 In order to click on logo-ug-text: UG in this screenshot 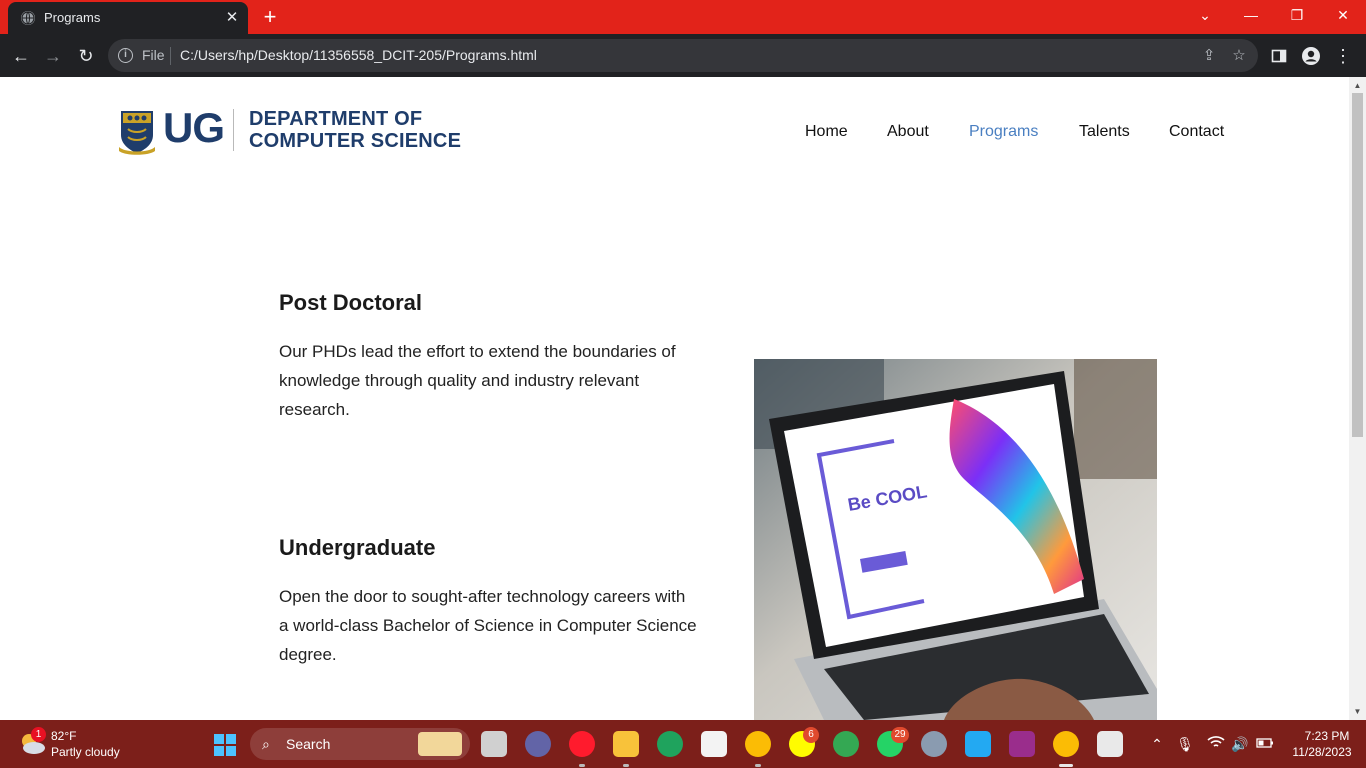, I will do `click(194, 127)`.